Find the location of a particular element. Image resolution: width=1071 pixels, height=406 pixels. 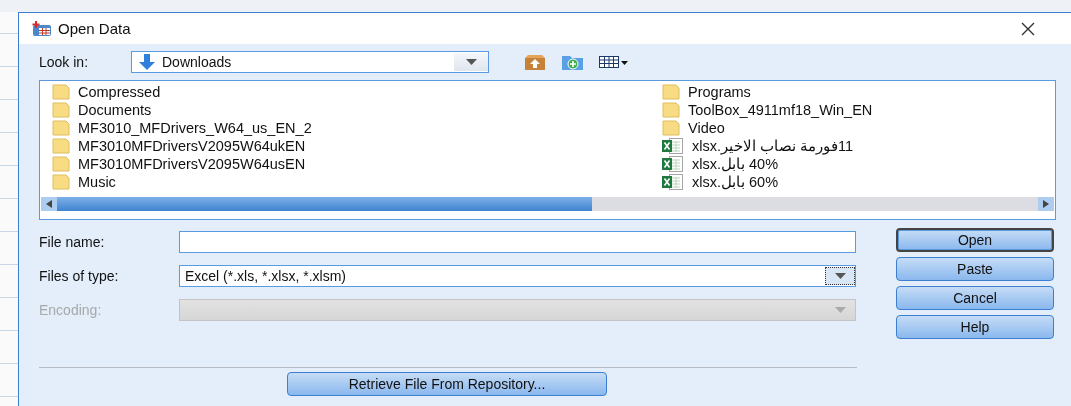

view-menu-icon is located at coordinates (614, 62).